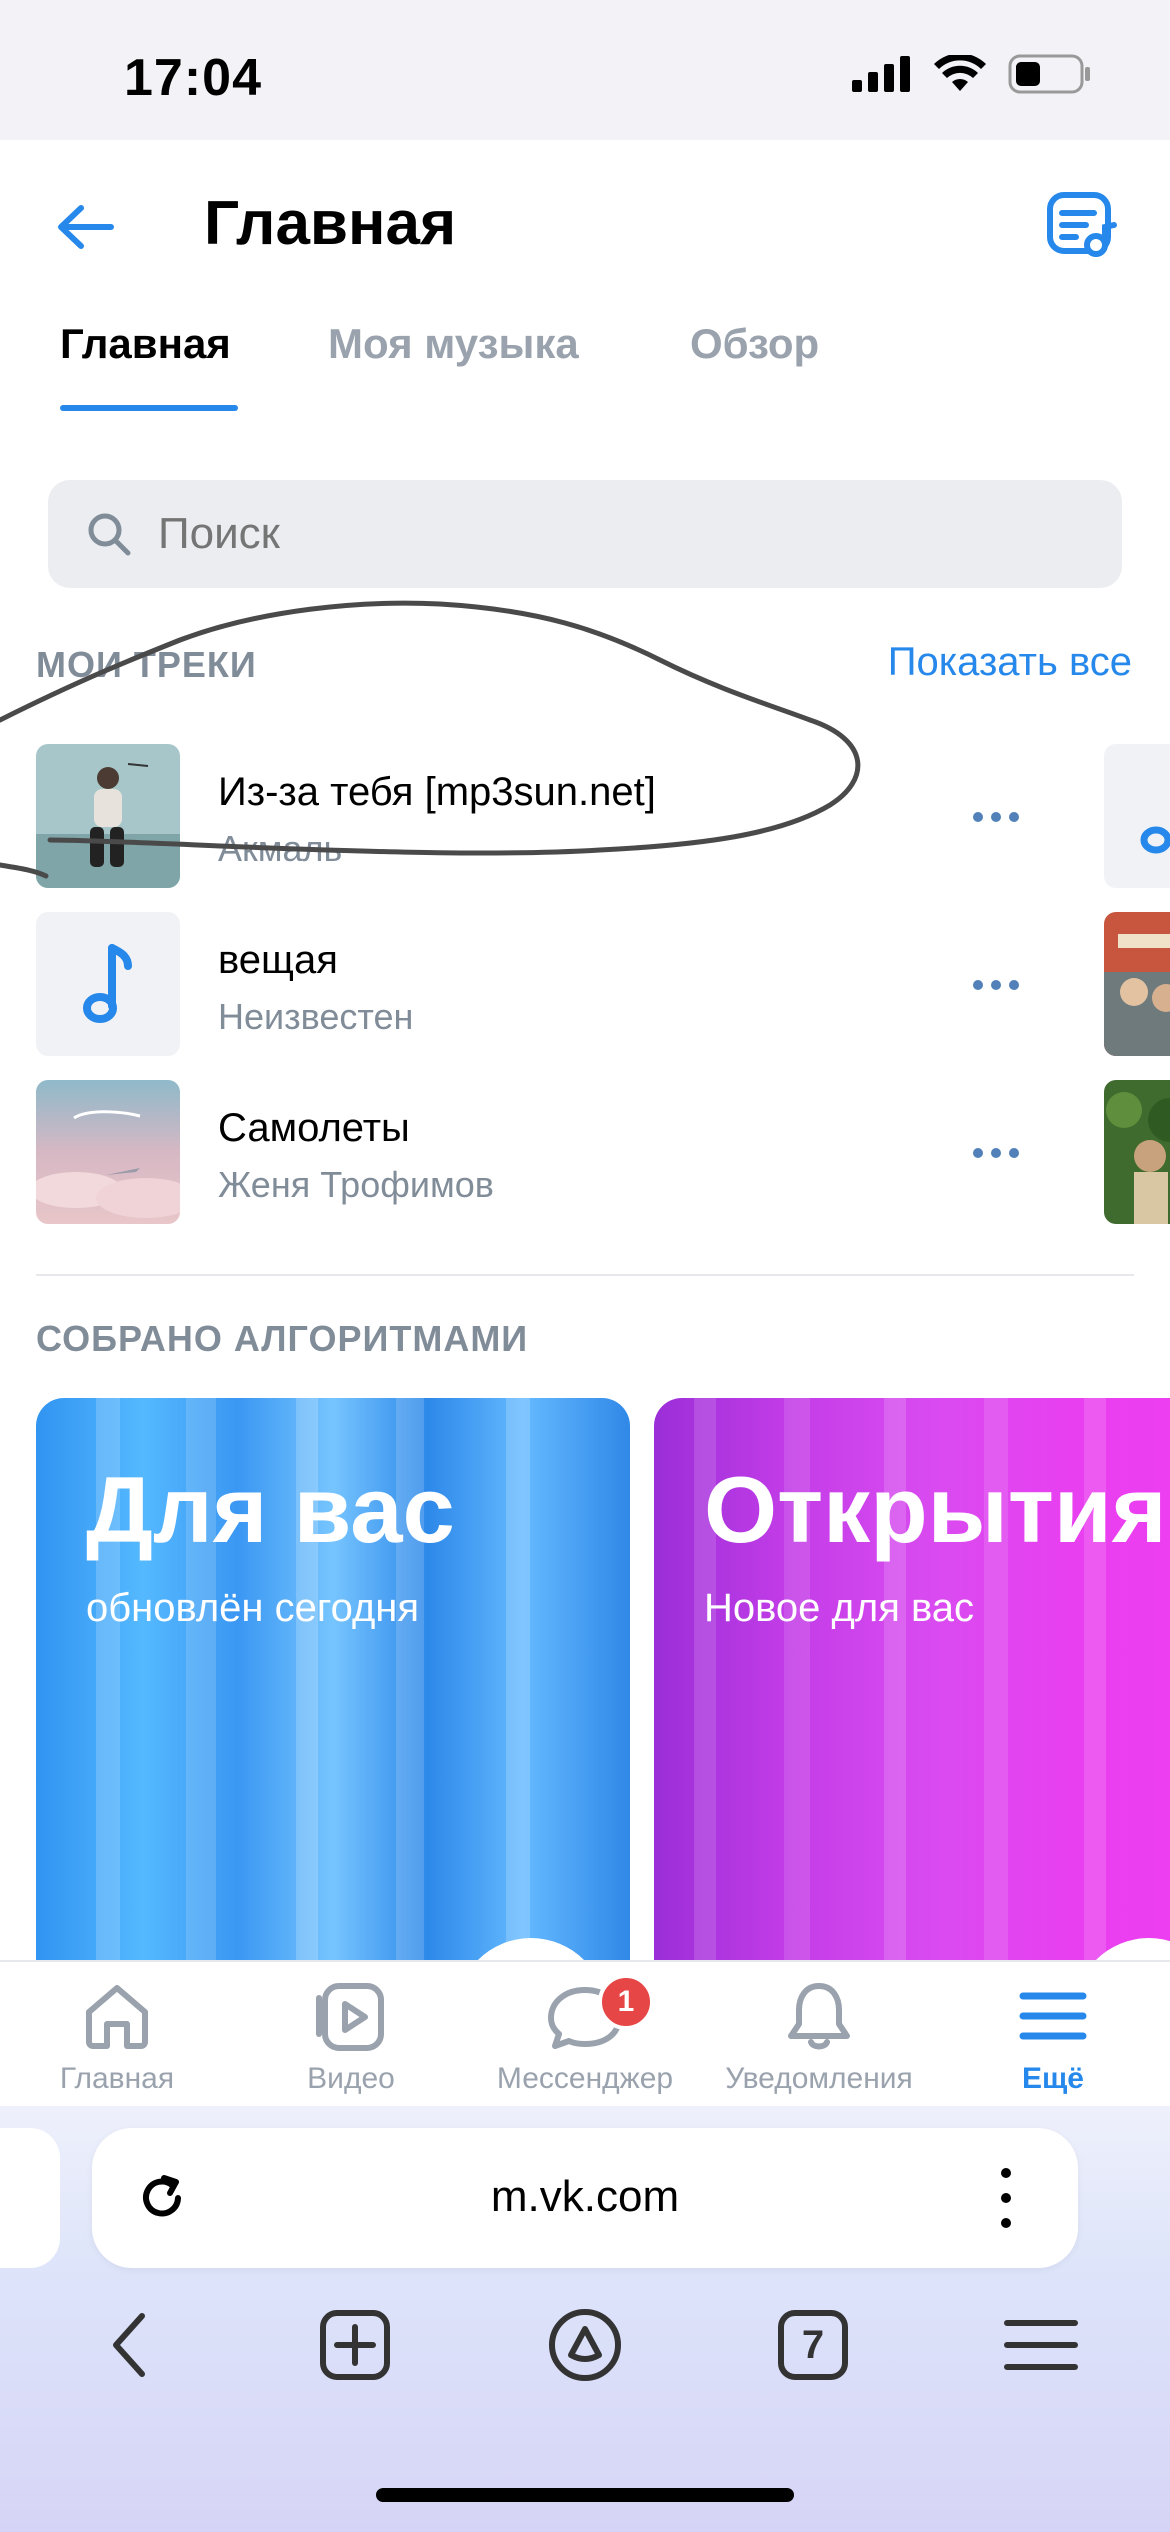 The width and height of the screenshot is (1170, 2532). I want to click on tabs-count: 7, so click(813, 2344).